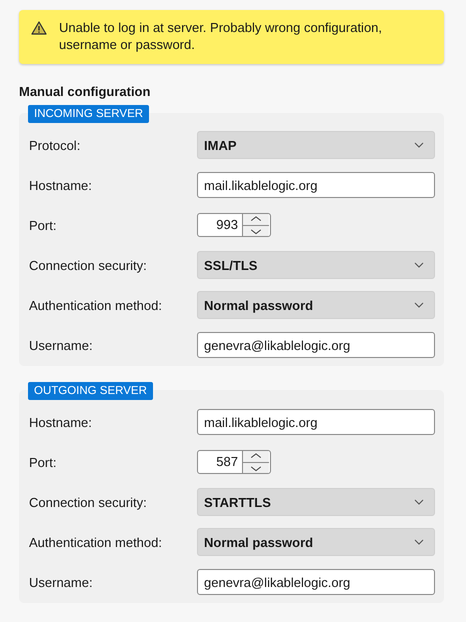 Image resolution: width=466 pixels, height=622 pixels. What do you see at coordinates (55, 145) in the screenshot?
I see `field-label: Protocol:` at bounding box center [55, 145].